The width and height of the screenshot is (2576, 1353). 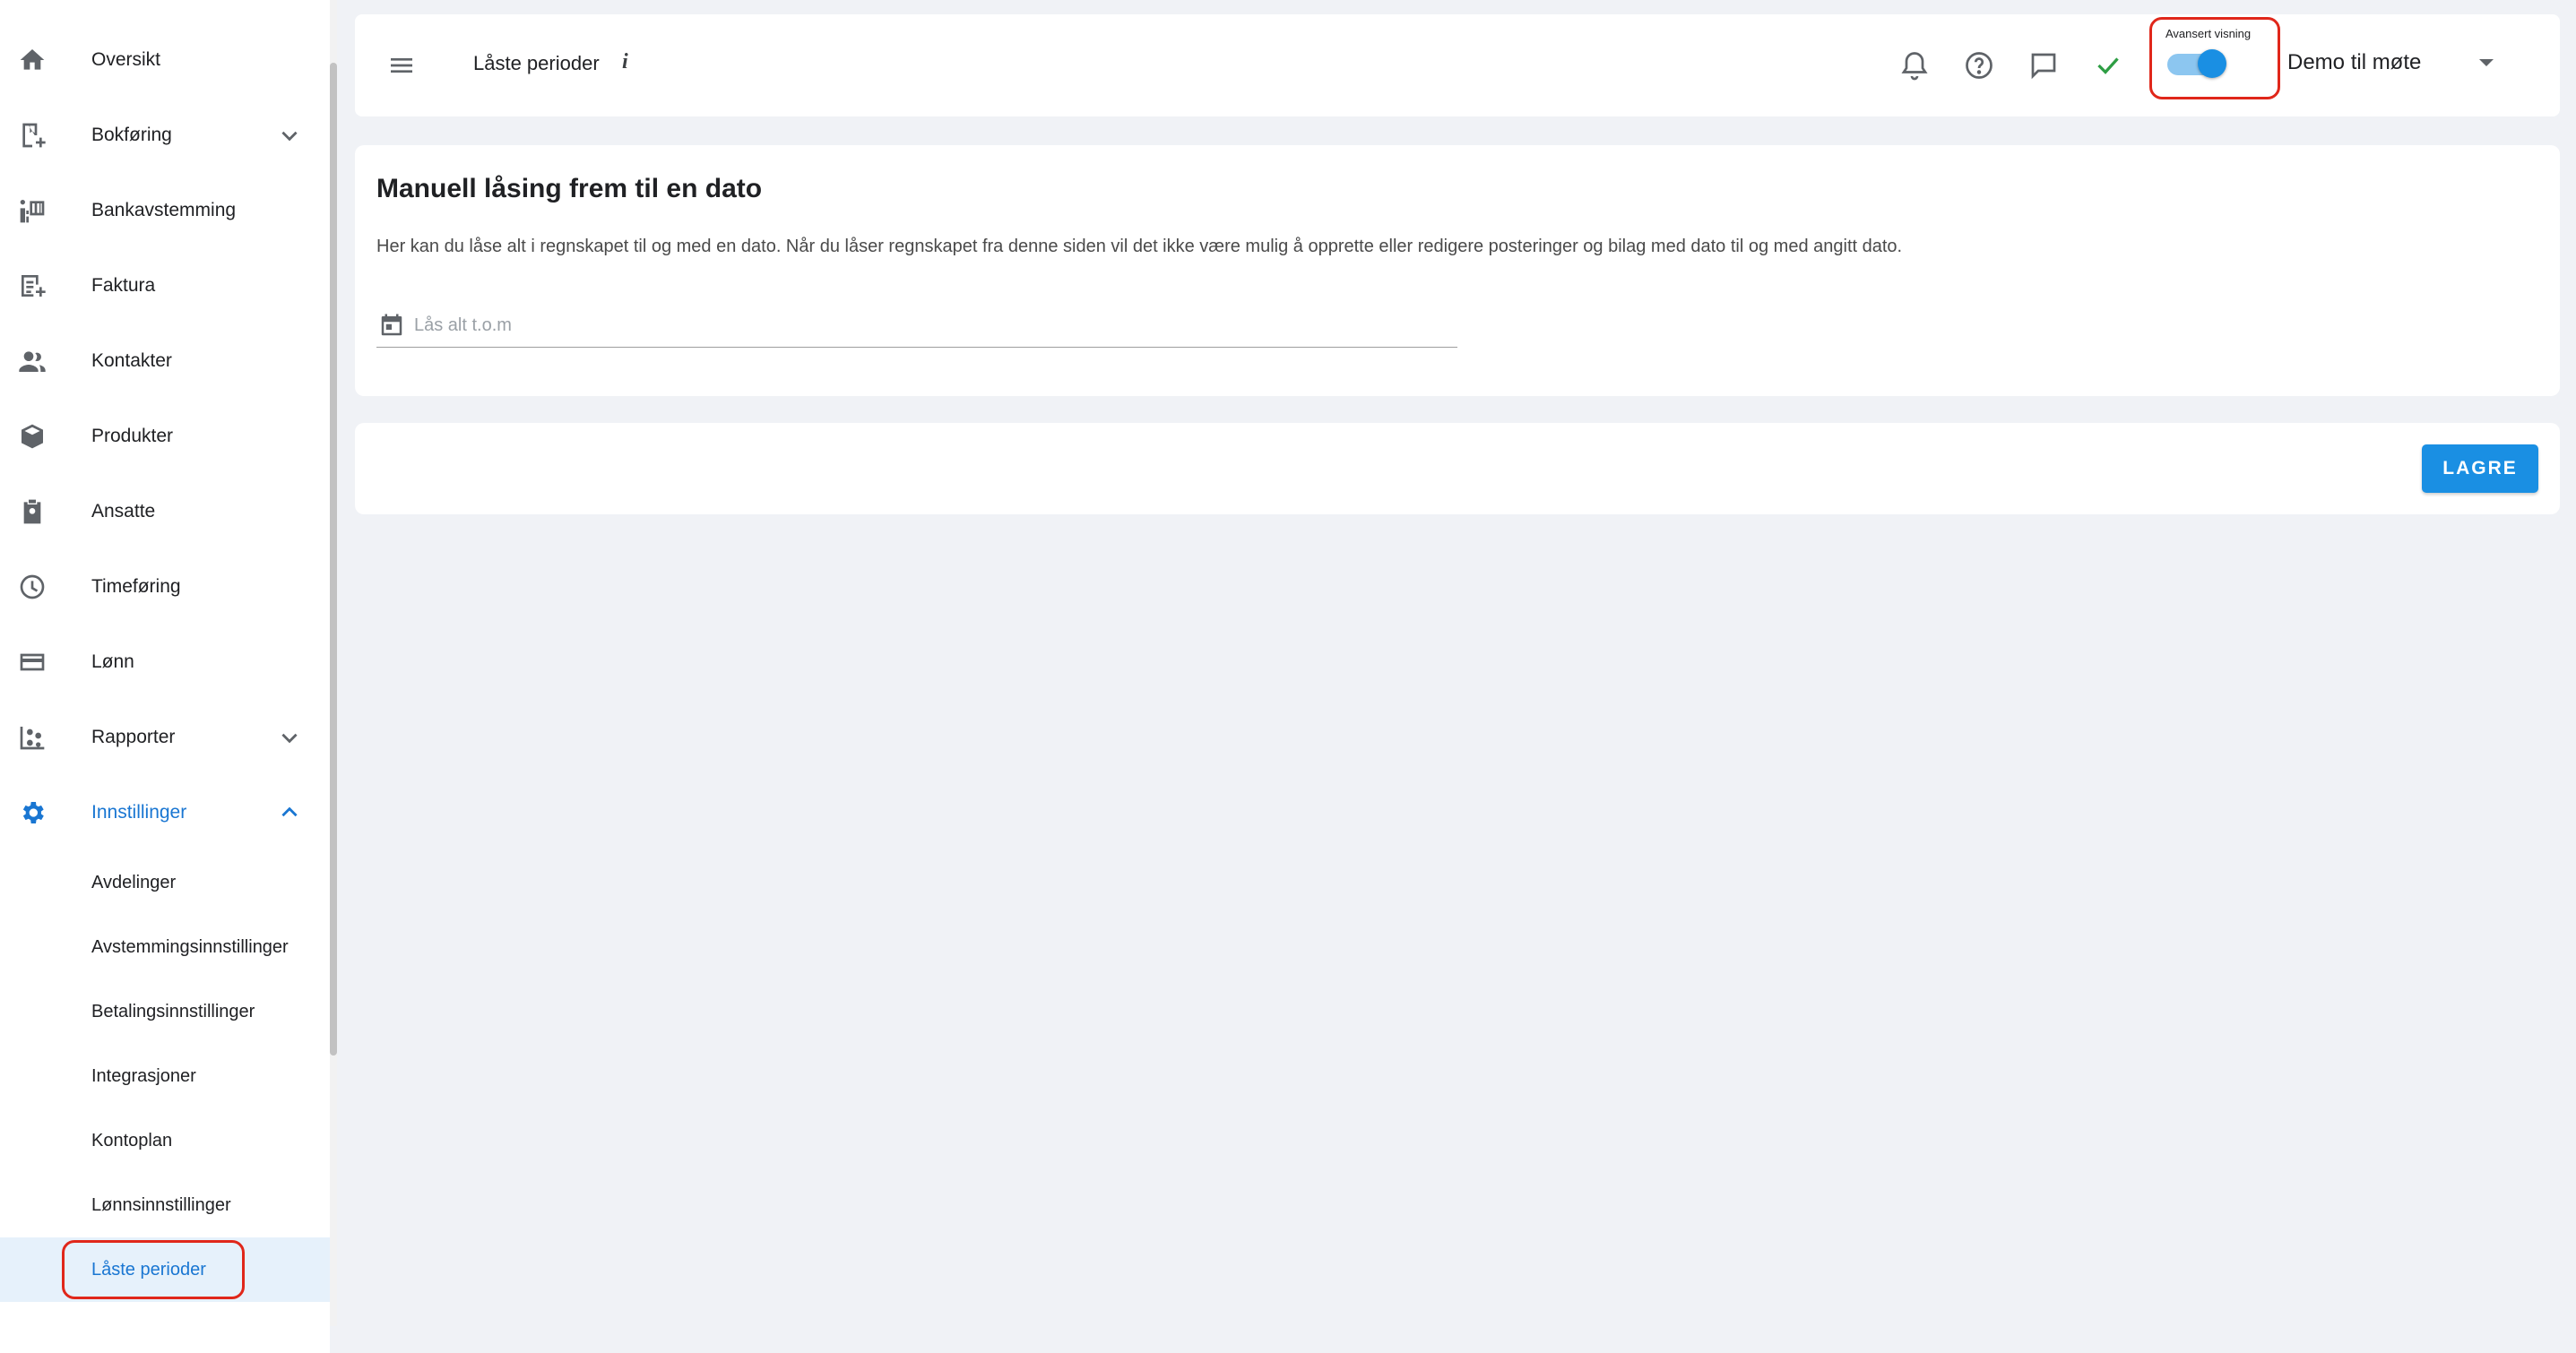 I want to click on sidebar-item-label: Kontakter, so click(x=131, y=360).